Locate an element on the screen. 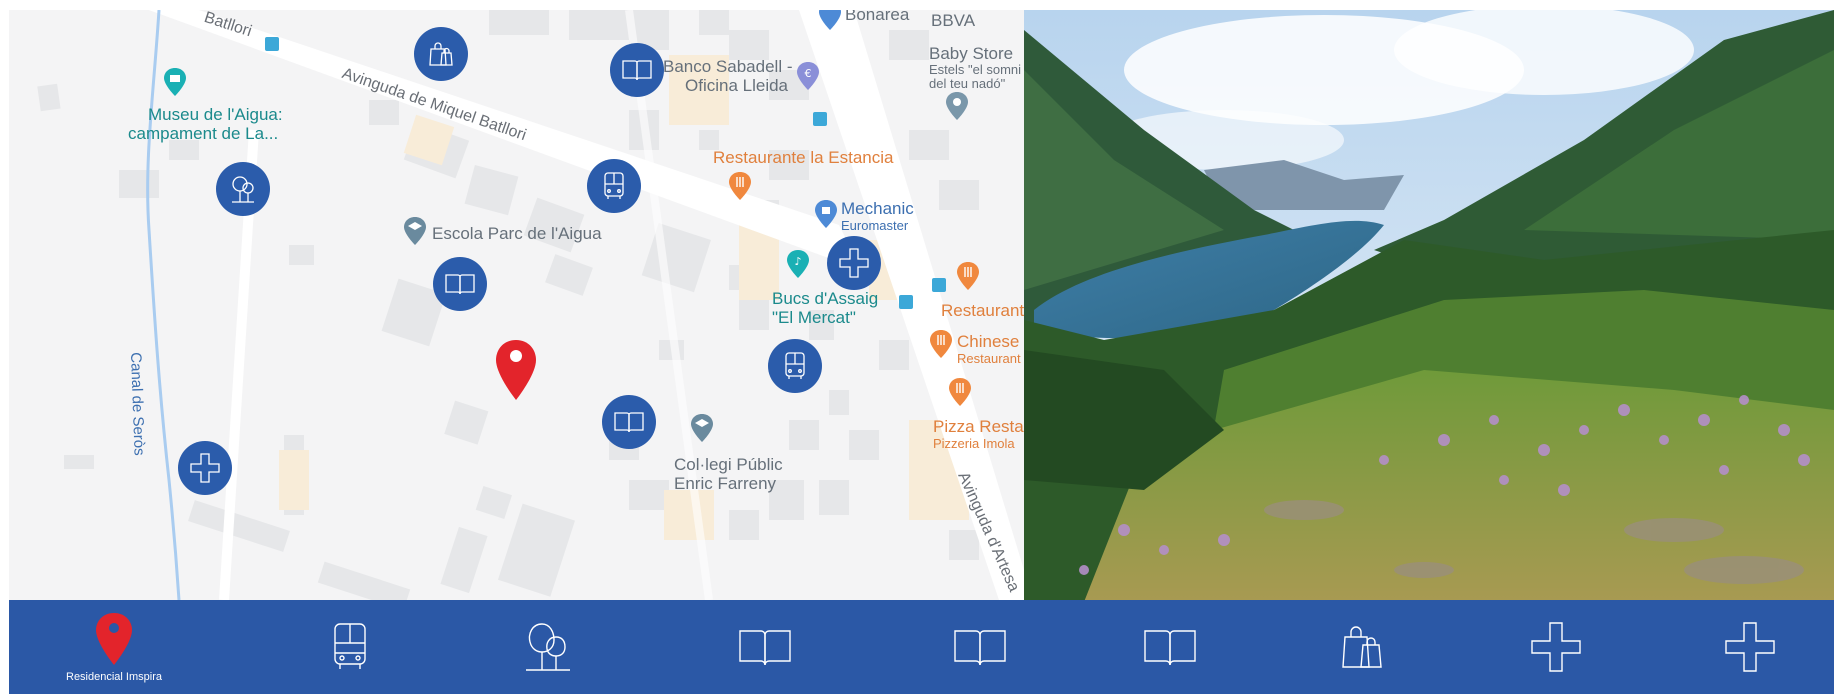 The height and width of the screenshot is (694, 1834). bar-item-park is located at coordinates (548, 647).